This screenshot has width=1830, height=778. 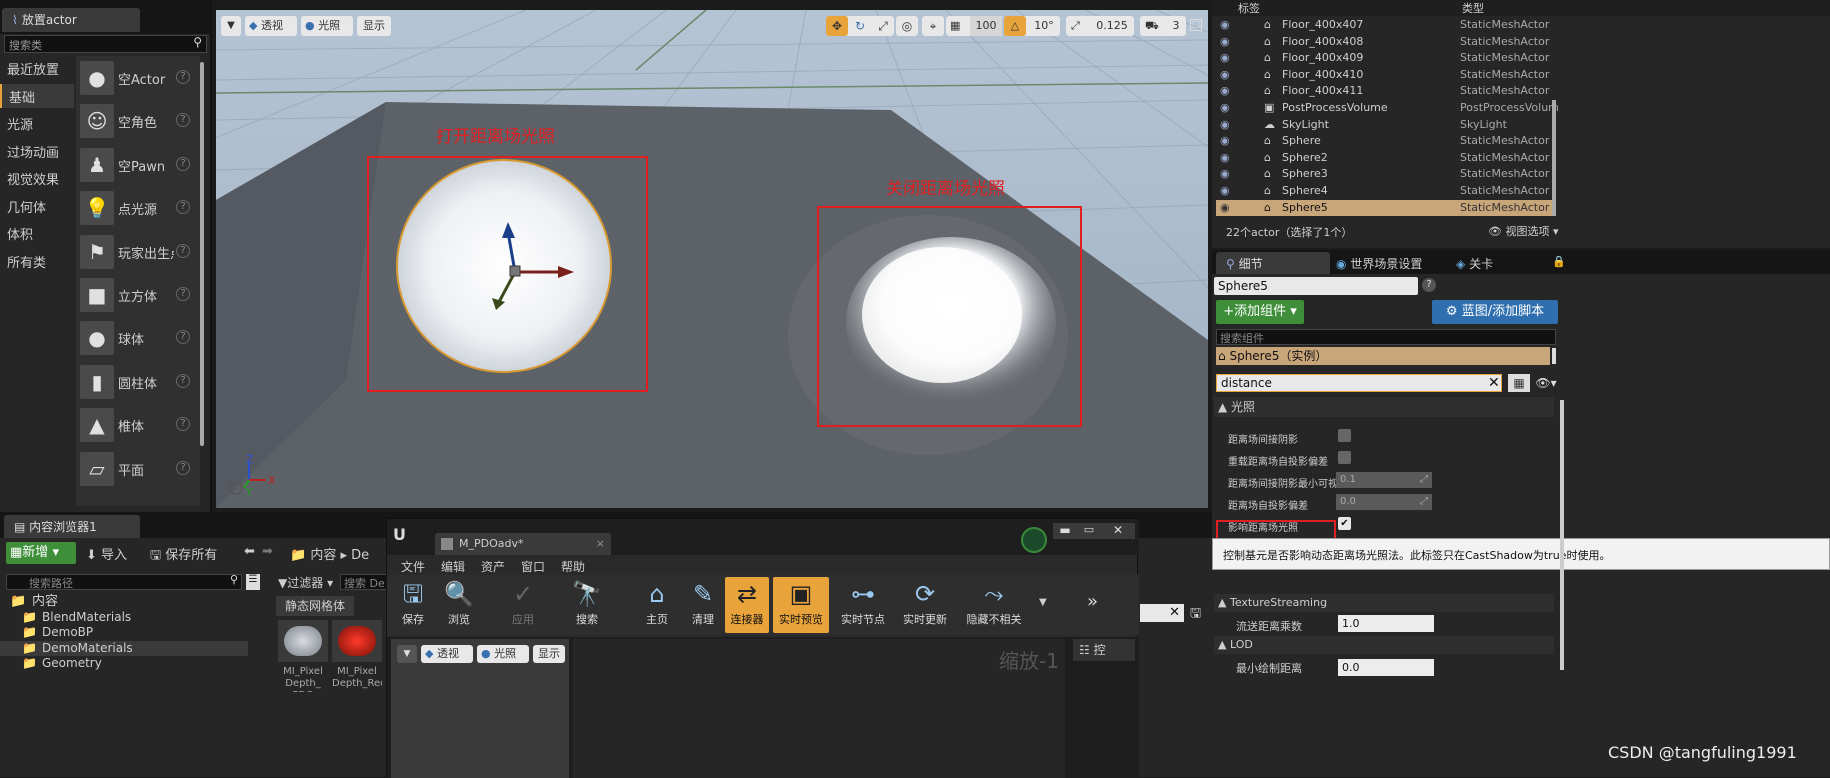 What do you see at coordinates (523, 605) in the screenshot?
I see `toolbar-button: ✓ 应用` at bounding box center [523, 605].